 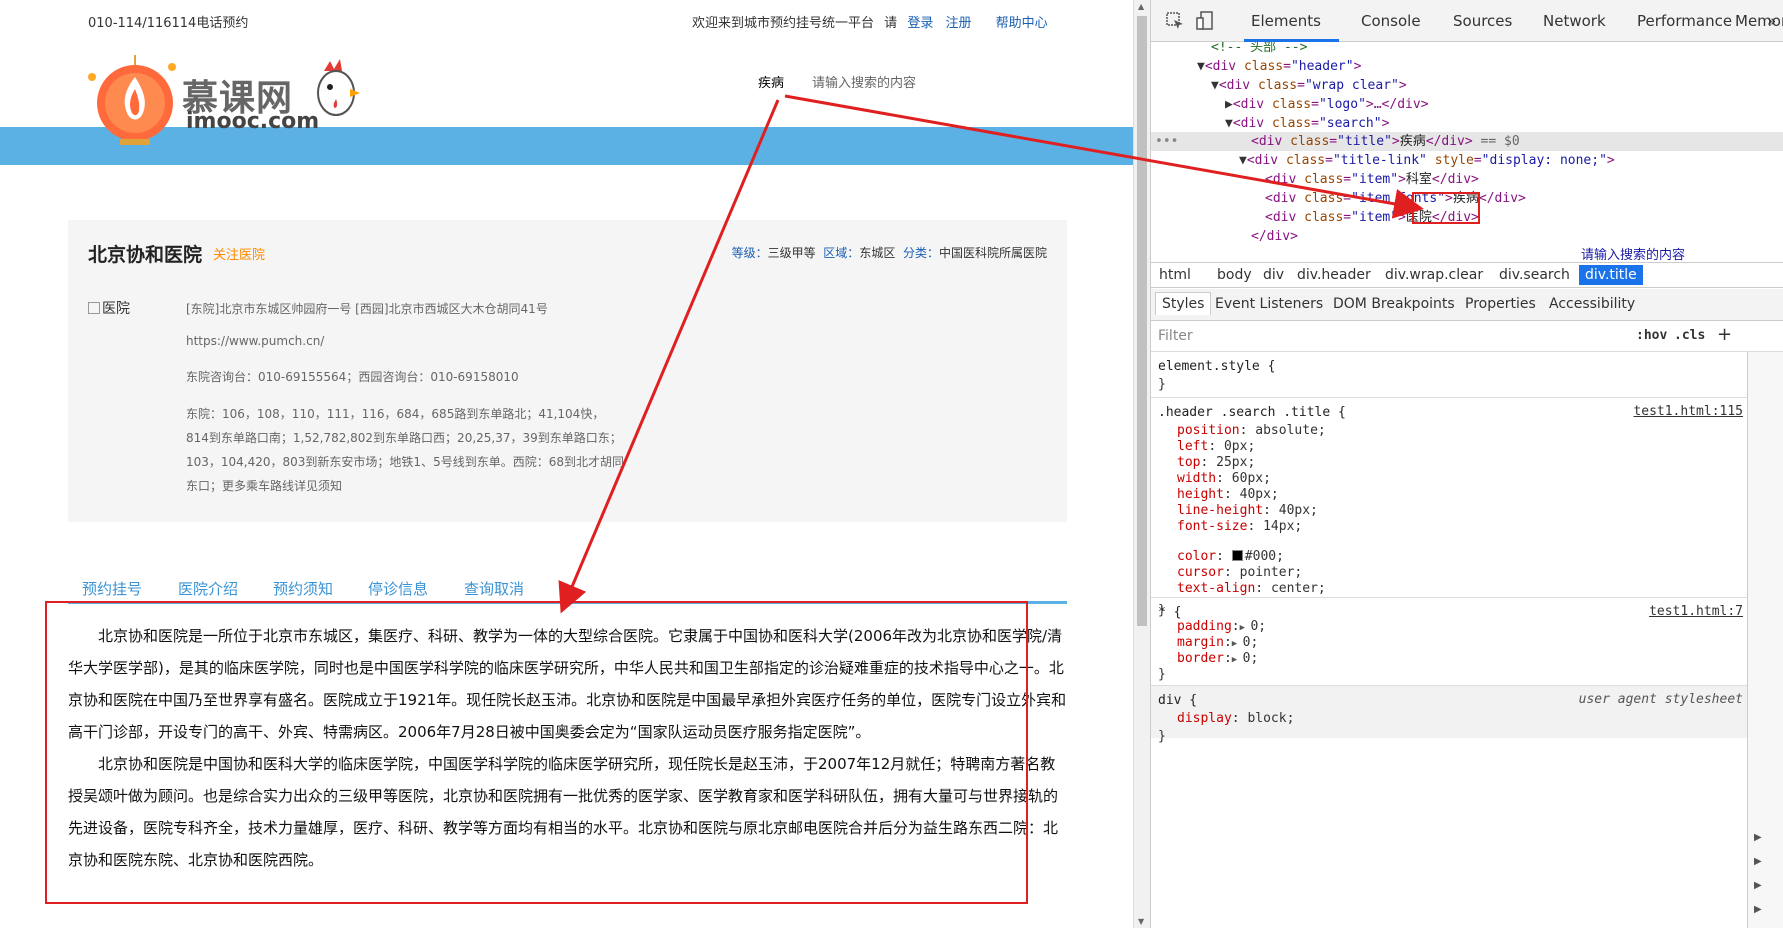 What do you see at coordinates (891, 23) in the screenshot?
I see `please-text: 请` at bounding box center [891, 23].